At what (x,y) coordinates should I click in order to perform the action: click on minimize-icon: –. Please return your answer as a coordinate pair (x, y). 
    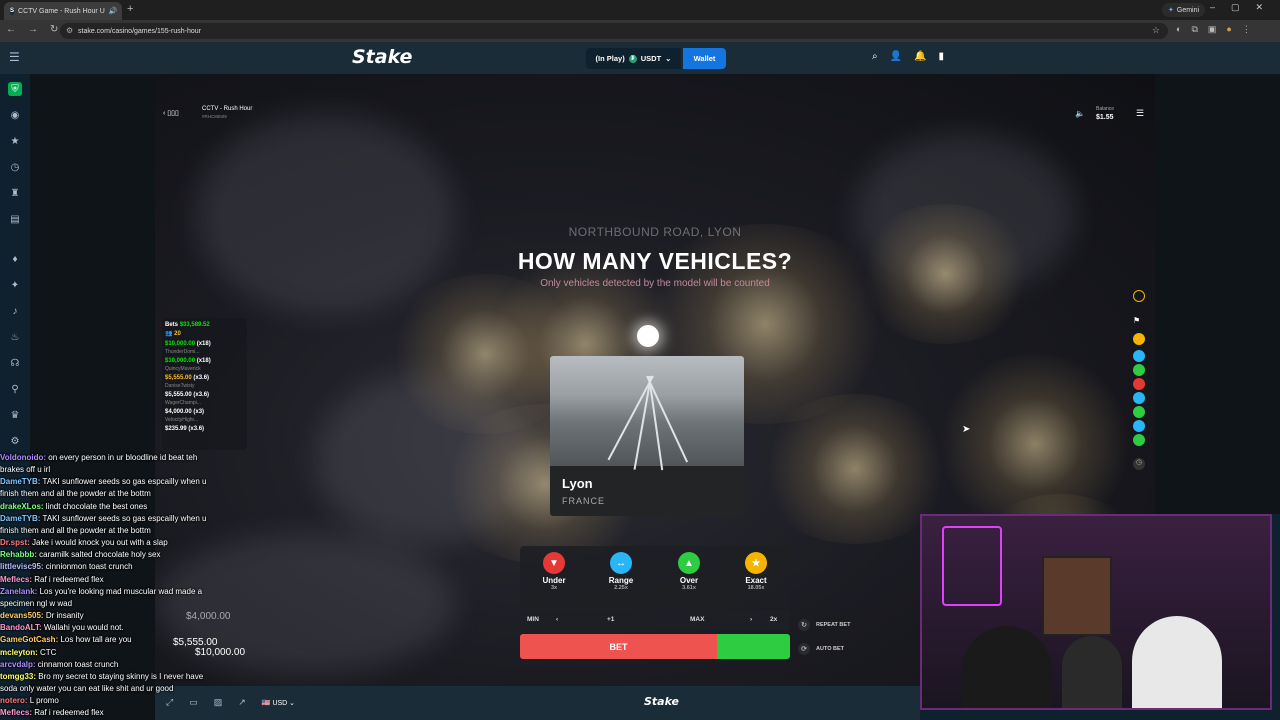
    Looking at the image, I should click on (1212, 7).